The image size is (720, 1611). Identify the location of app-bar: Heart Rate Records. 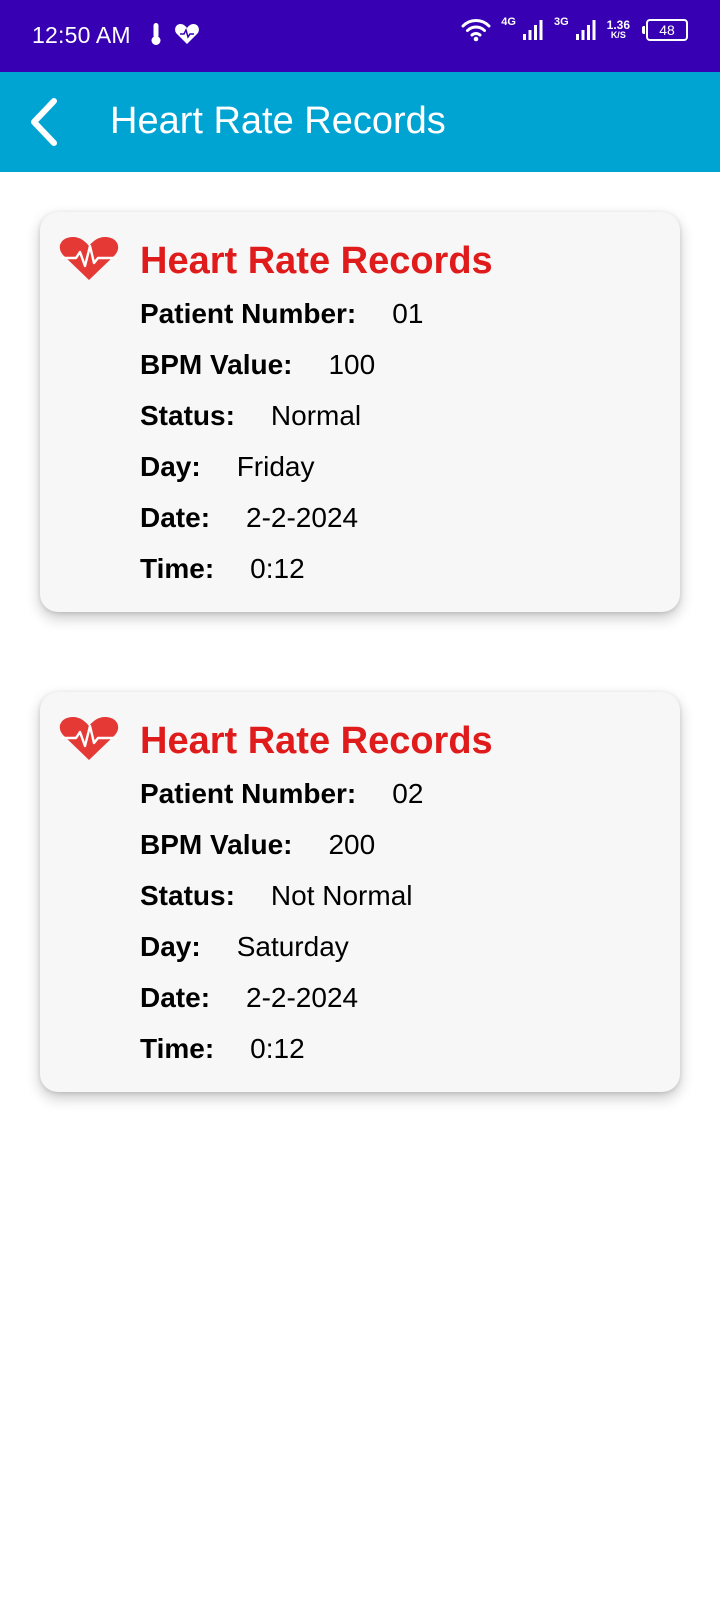
(360, 122).